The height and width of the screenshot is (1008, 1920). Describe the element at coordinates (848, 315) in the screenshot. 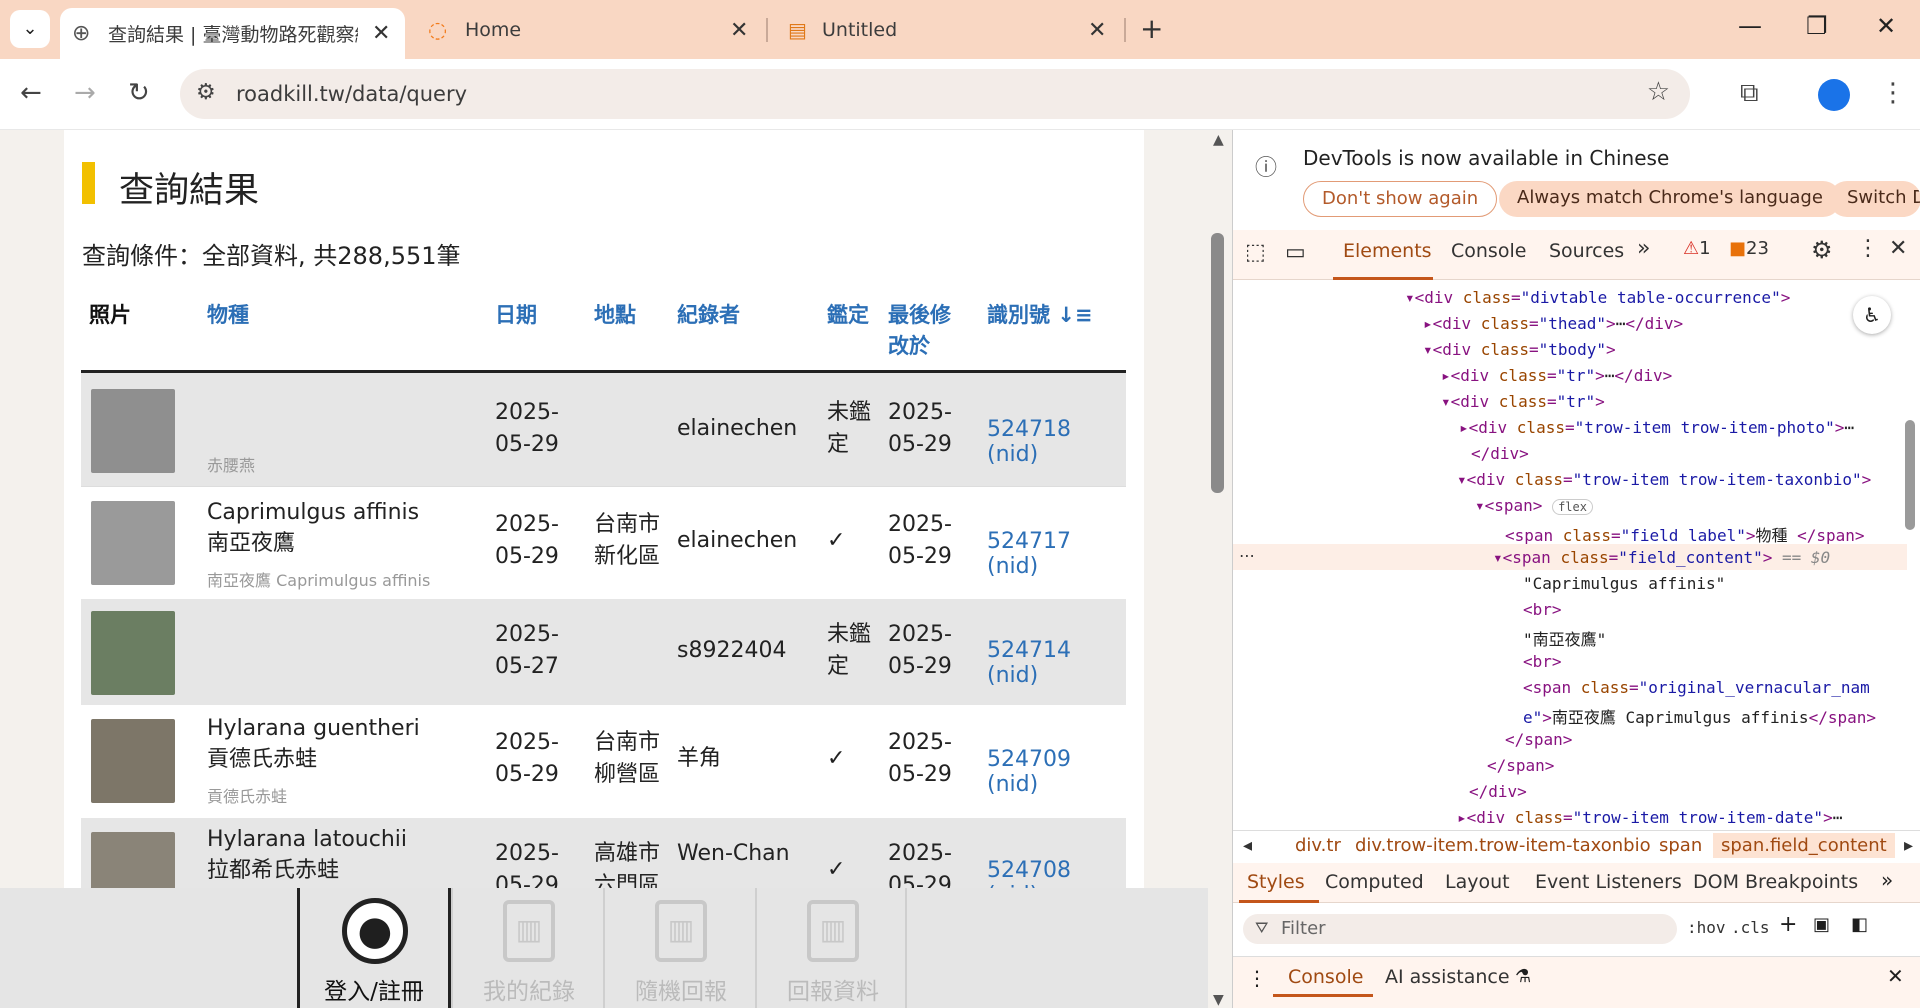

I see `header-verify: 鑑定` at that location.